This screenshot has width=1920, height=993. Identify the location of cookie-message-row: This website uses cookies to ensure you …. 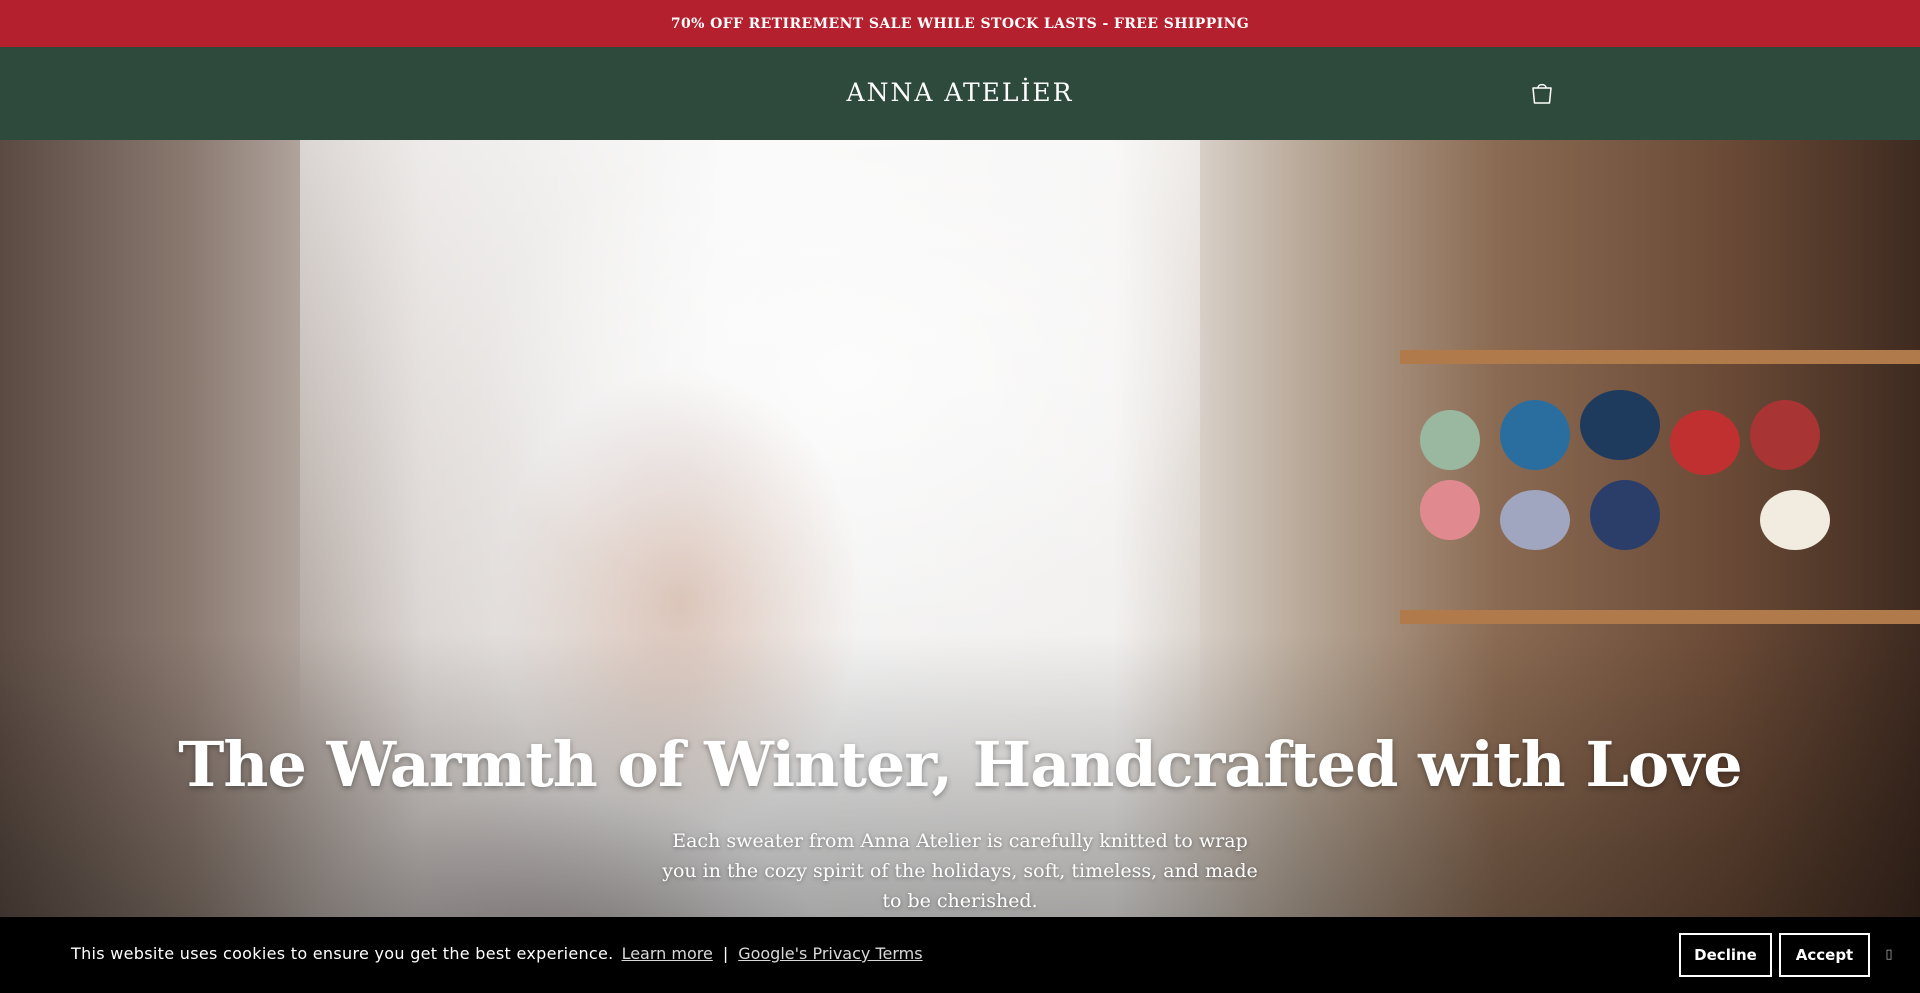
(497, 953).